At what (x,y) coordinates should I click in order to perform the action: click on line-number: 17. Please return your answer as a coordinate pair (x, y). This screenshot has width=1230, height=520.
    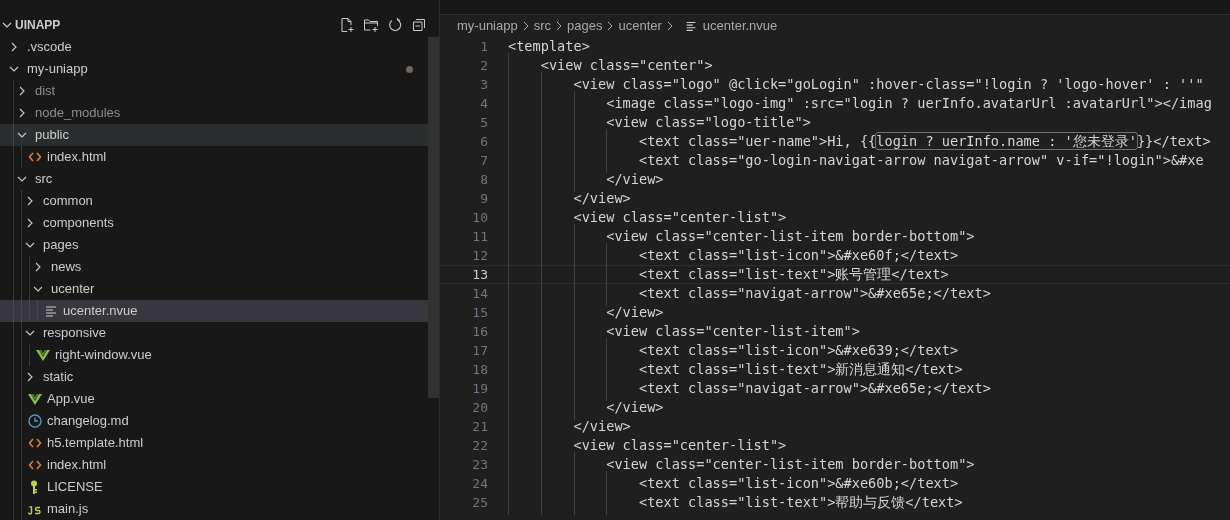
    Looking at the image, I should click on (479, 350).